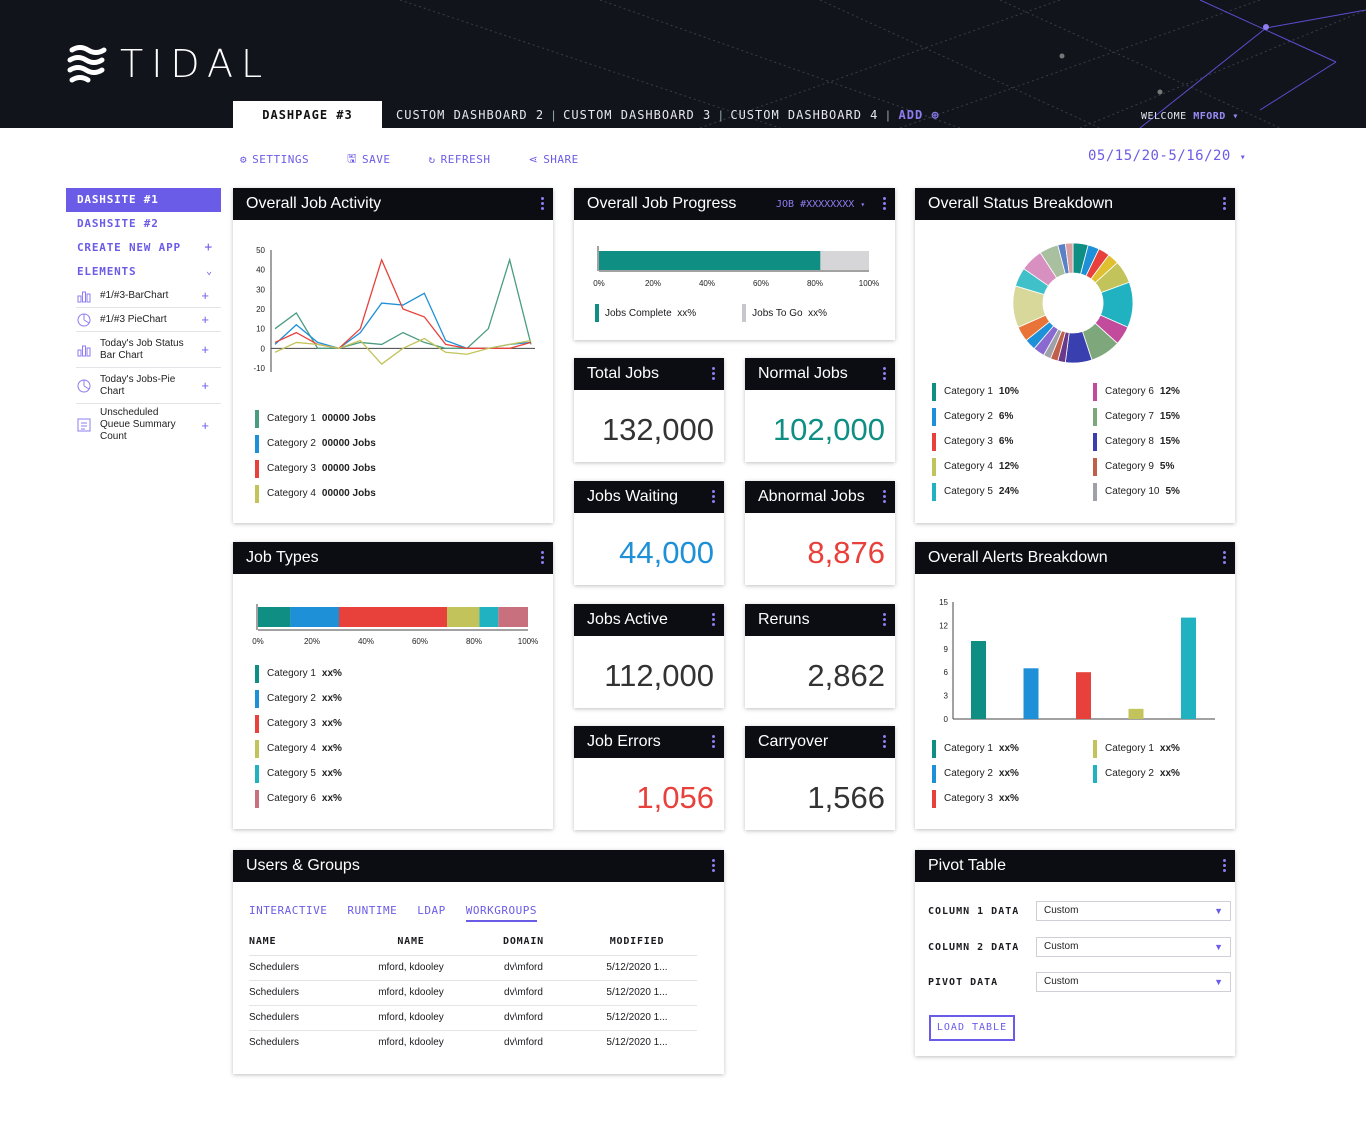 The width and height of the screenshot is (1366, 1146). I want to click on tab-runtime: RUNTIME, so click(372, 913).